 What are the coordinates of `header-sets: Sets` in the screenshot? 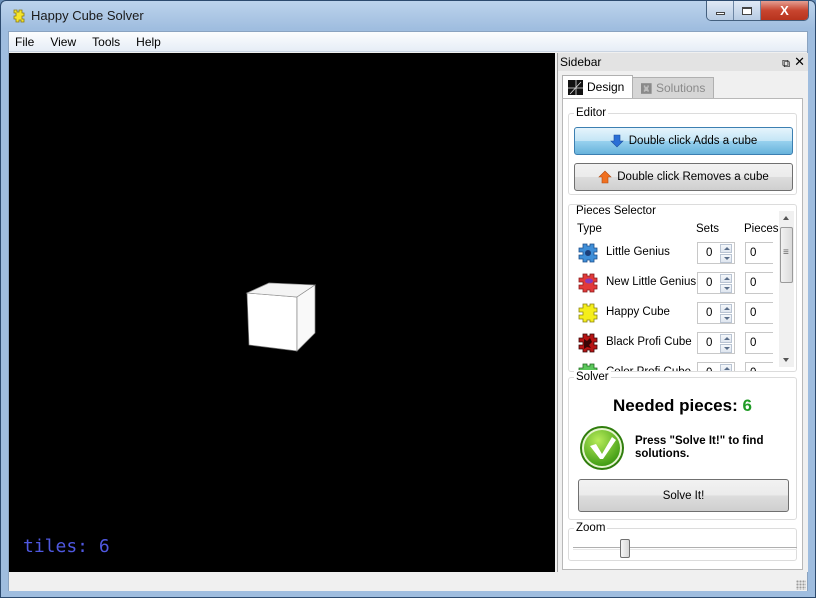 It's located at (708, 229).